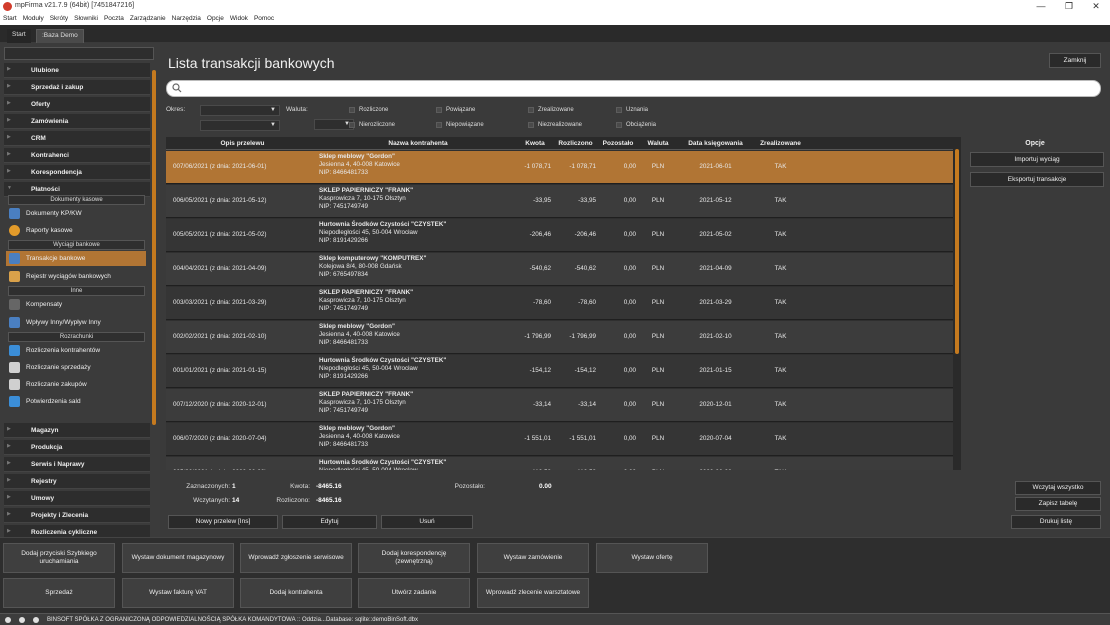  Describe the element at coordinates (414, 558) in the screenshot. I see `tile-add-correspondence: Dodaj korespondencję (zewnętrzną)` at that location.